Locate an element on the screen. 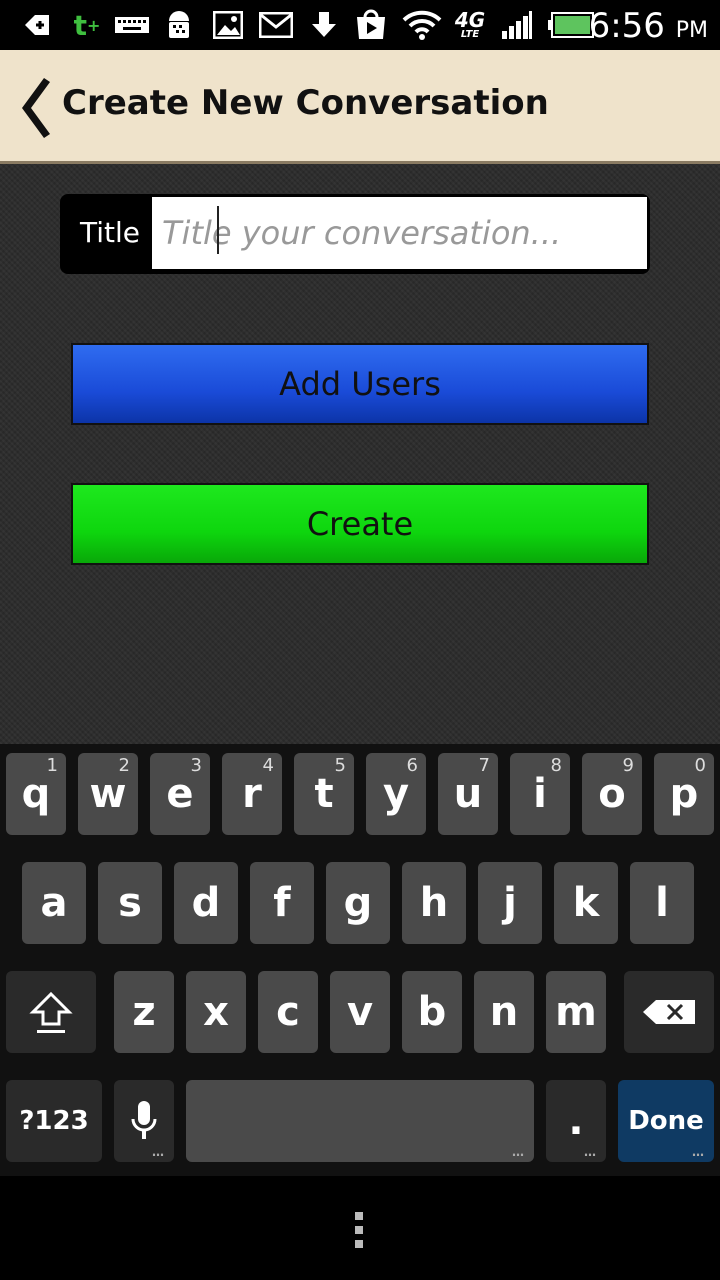 The width and height of the screenshot is (720, 1280). key-n: n is located at coordinates (504, 1012).